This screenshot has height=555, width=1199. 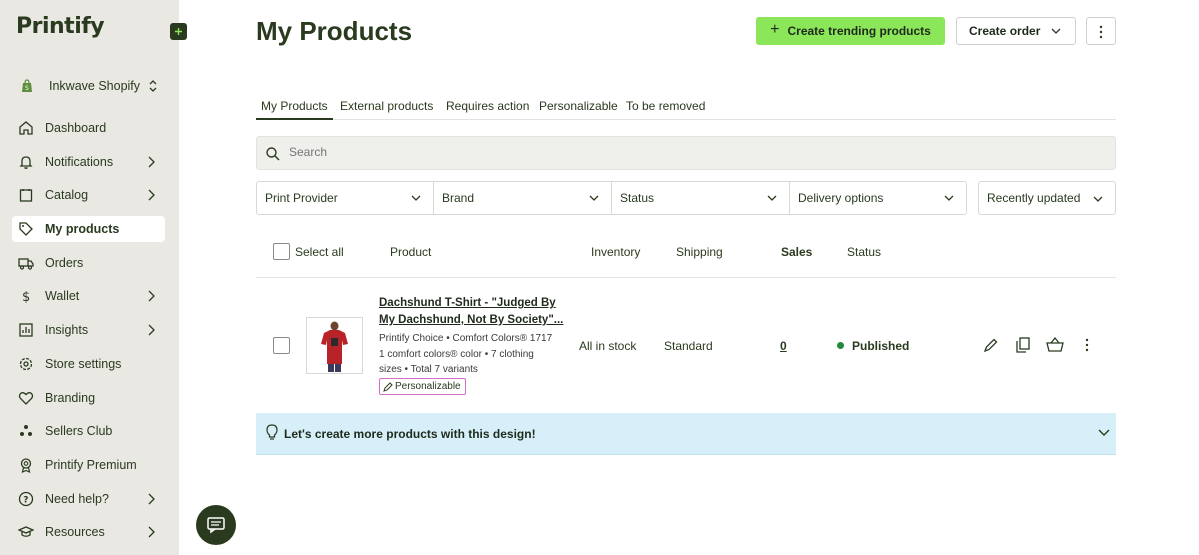 I want to click on print-provider-filter: Print Provider, so click(x=345, y=198).